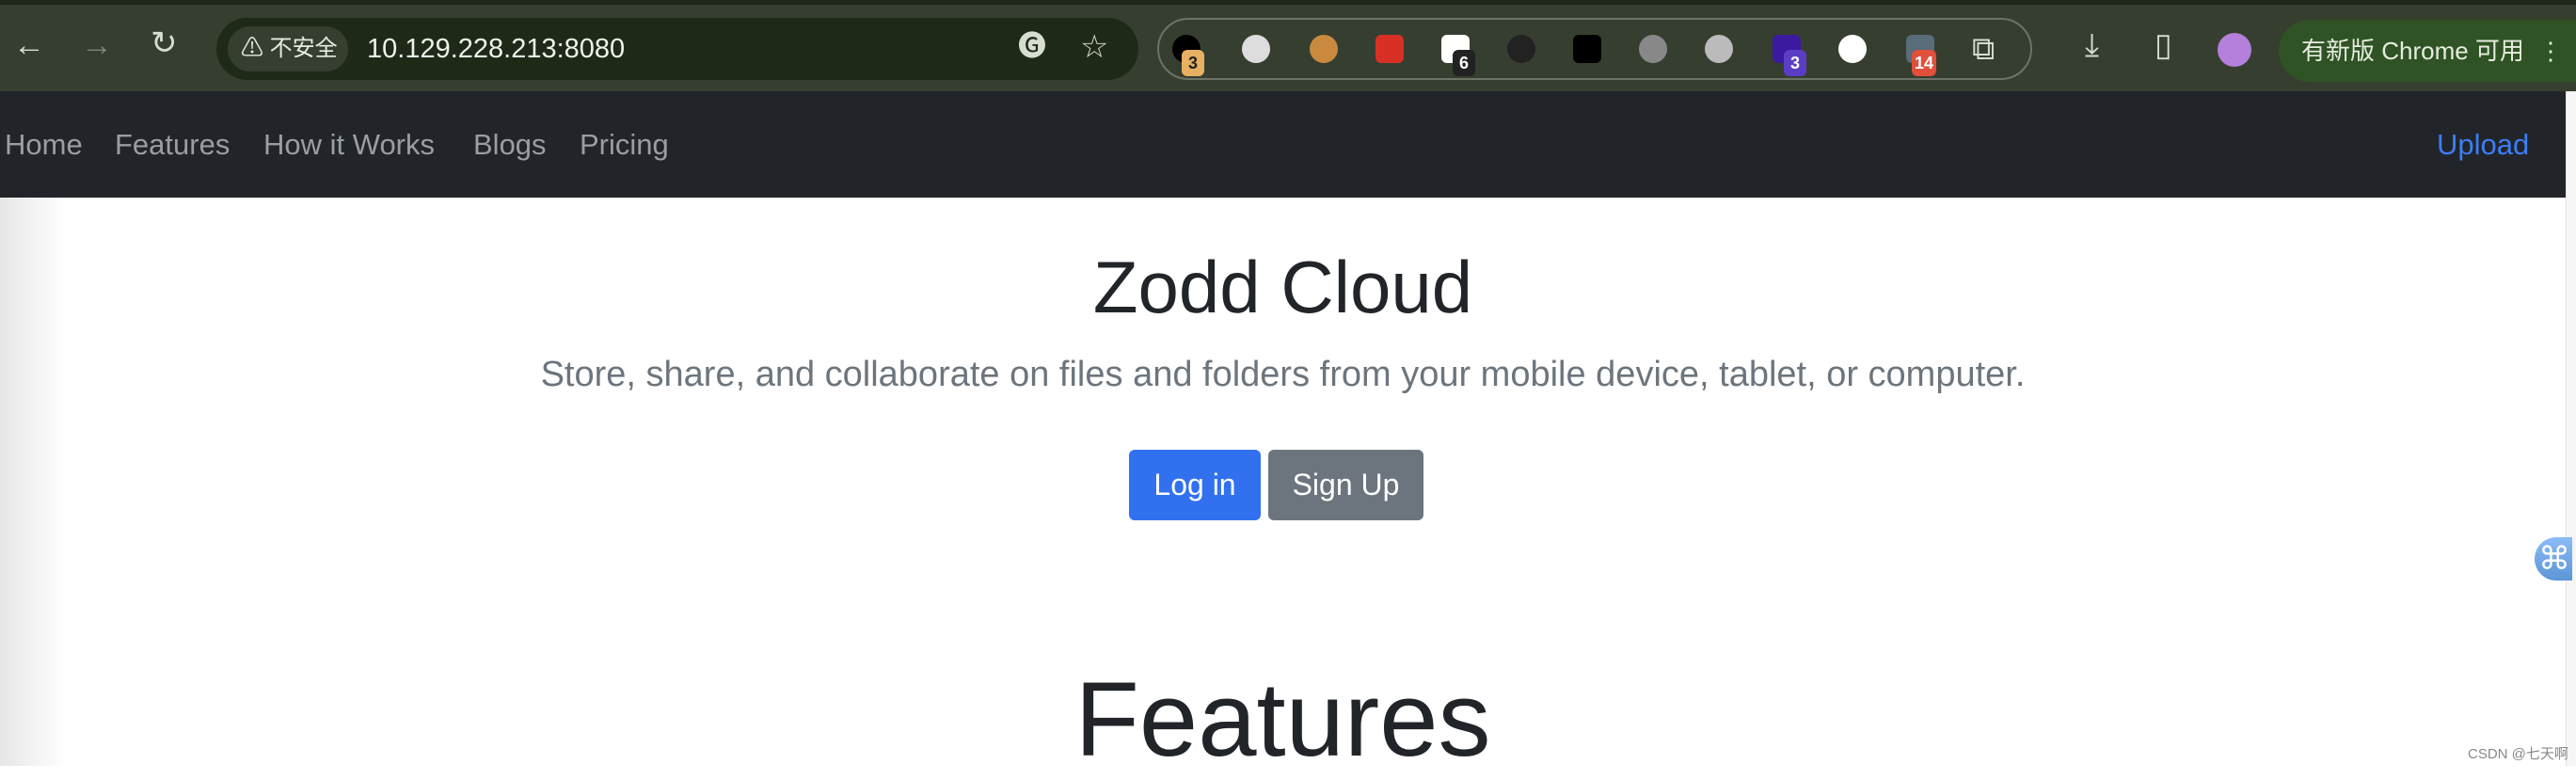 The width and height of the screenshot is (2576, 780). Describe the element at coordinates (2518, 754) in the screenshot. I see `watermark: CSDN @七天啊` at that location.